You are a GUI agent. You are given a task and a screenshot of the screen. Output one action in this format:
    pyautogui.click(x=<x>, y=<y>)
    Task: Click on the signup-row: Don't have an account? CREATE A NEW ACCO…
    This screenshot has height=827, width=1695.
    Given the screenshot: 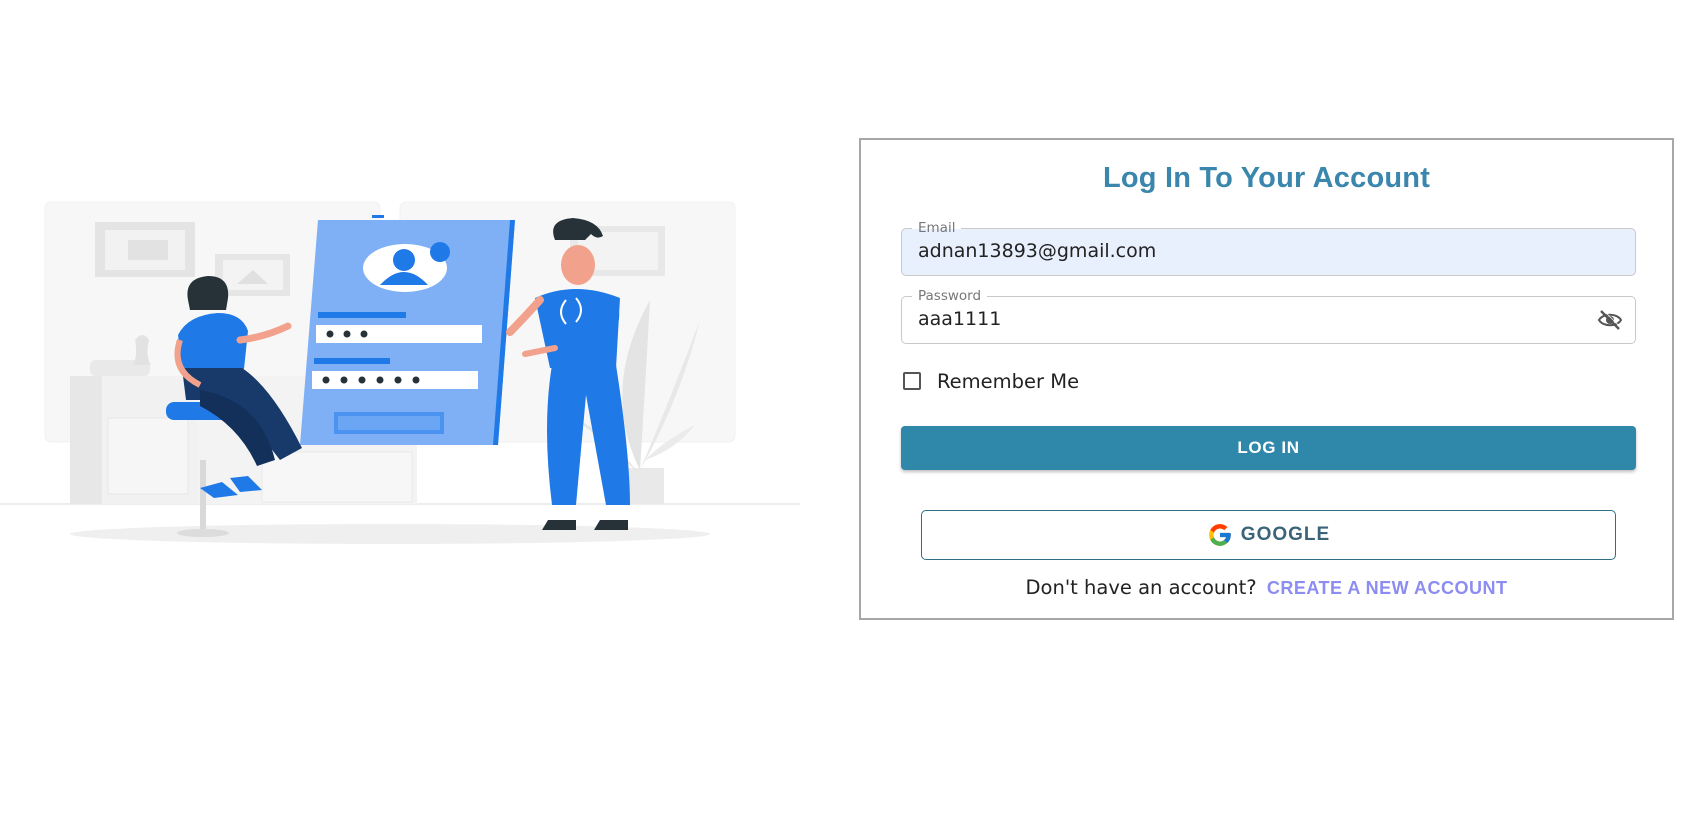 What is the action you would take?
    pyautogui.click(x=1266, y=587)
    